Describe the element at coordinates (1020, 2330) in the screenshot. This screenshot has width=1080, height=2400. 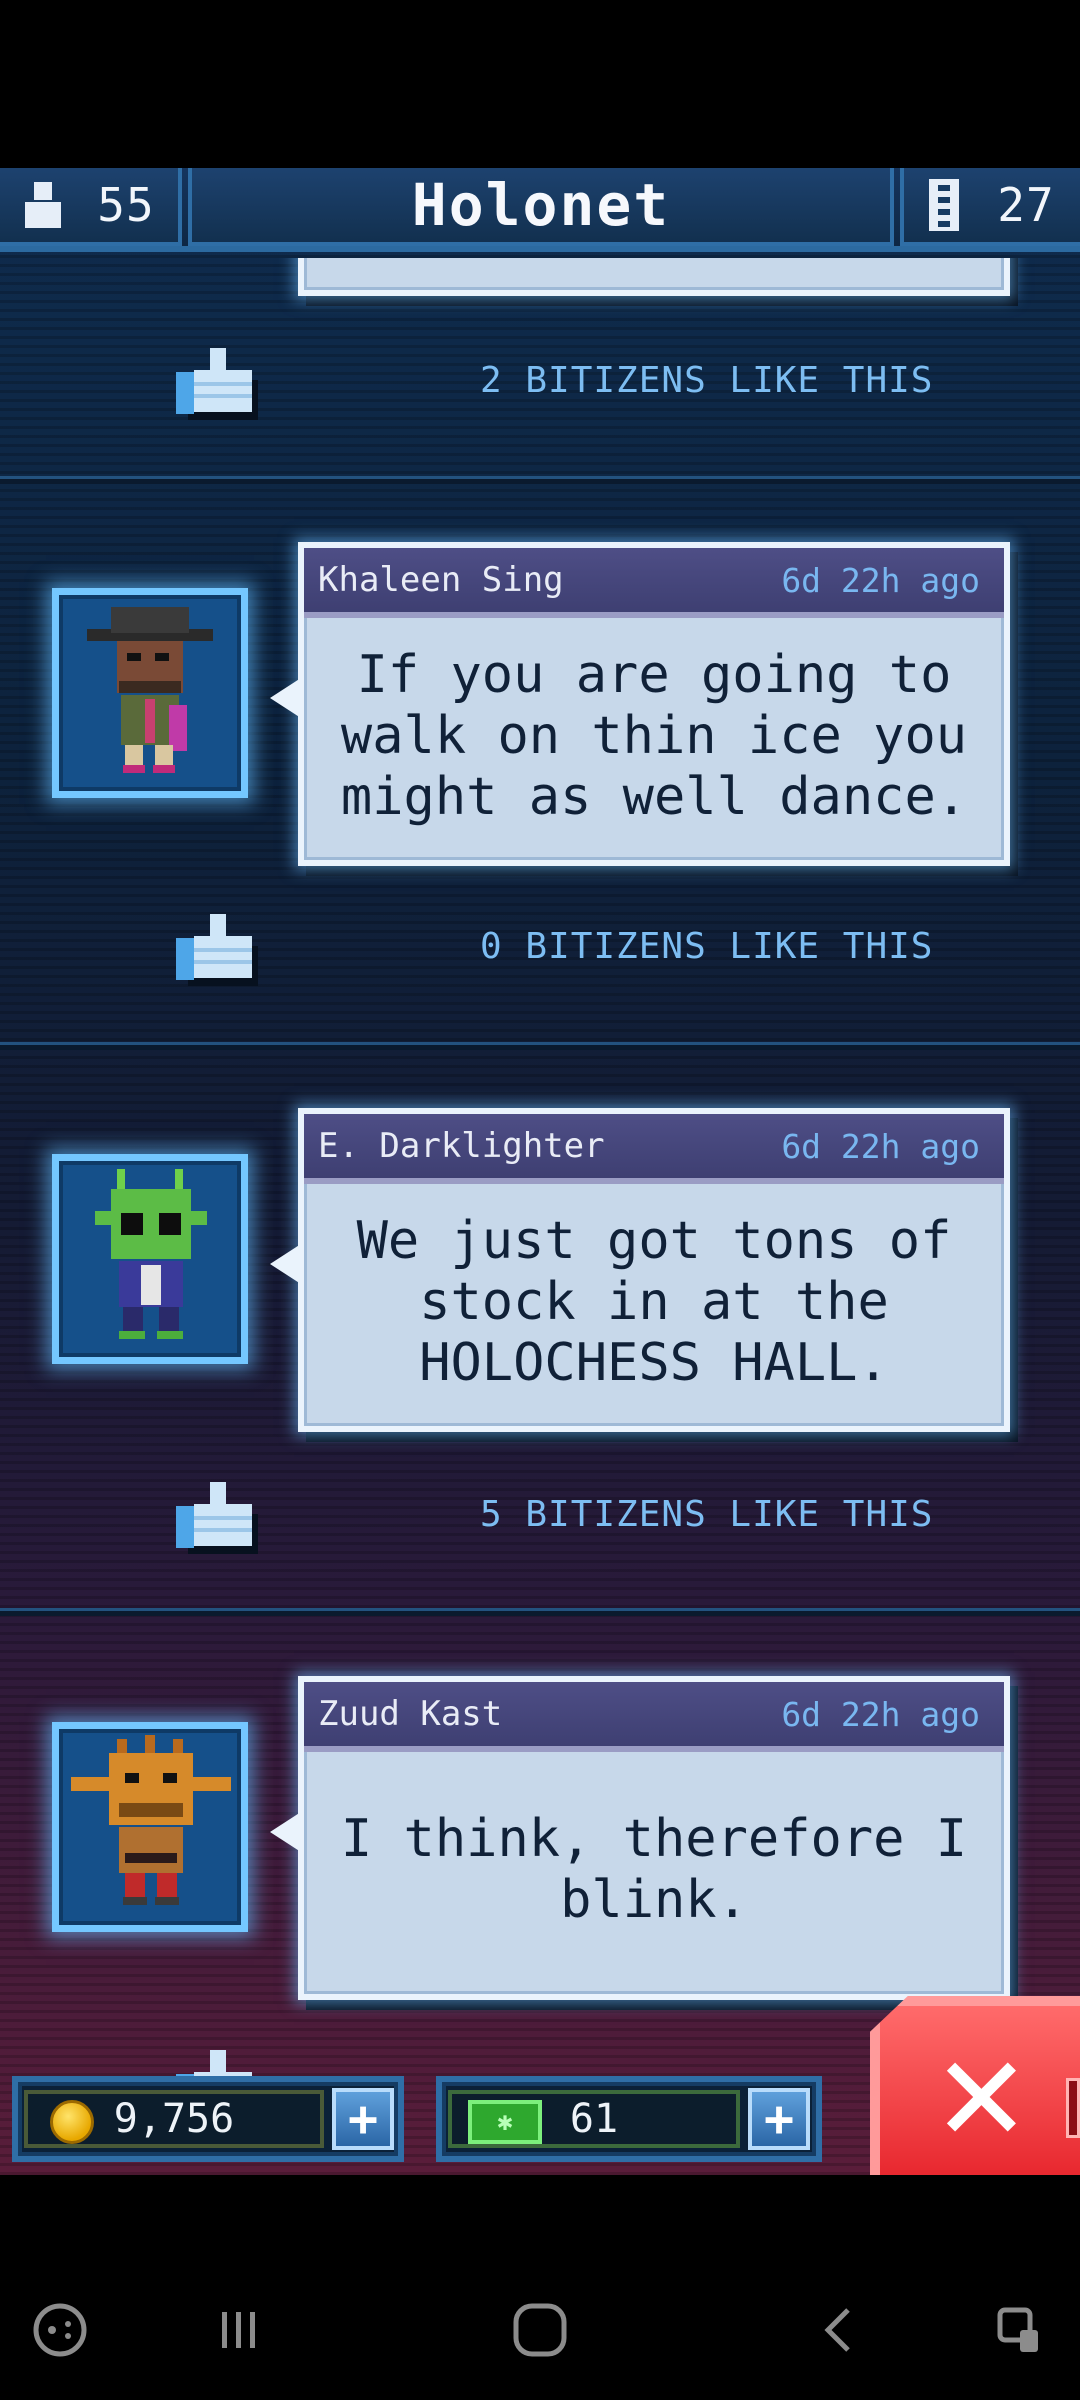
I see `screen-lock-icon` at that location.